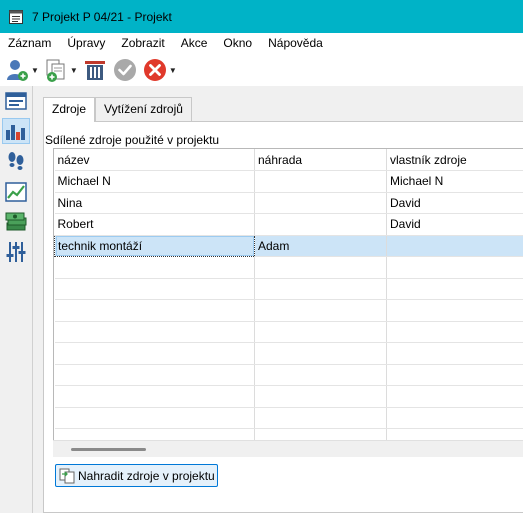 Image resolution: width=523 pixels, height=513 pixels. What do you see at coordinates (108, 449) in the screenshot?
I see `scrollbar-thumb` at bounding box center [108, 449].